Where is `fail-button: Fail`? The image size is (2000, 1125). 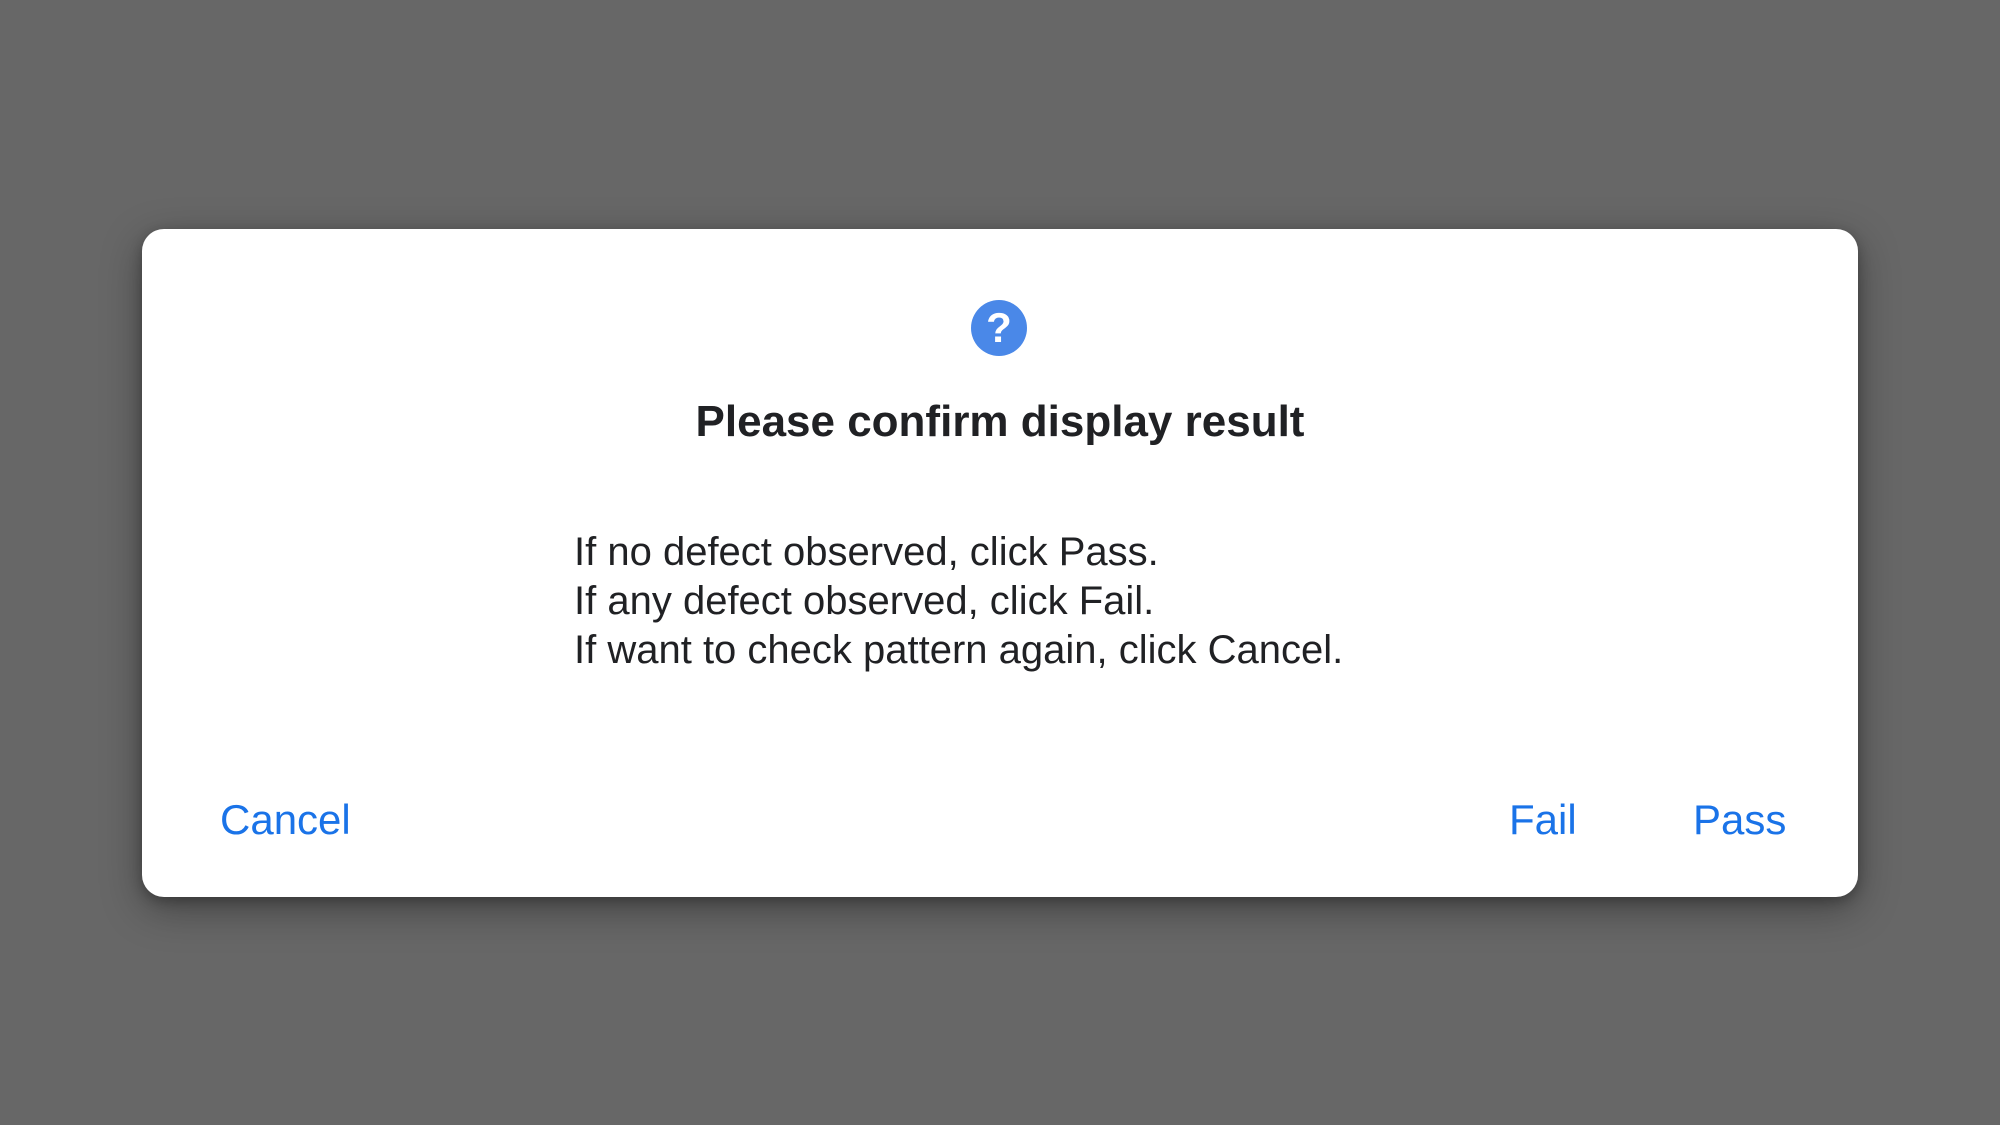
fail-button: Fail is located at coordinates (1543, 820).